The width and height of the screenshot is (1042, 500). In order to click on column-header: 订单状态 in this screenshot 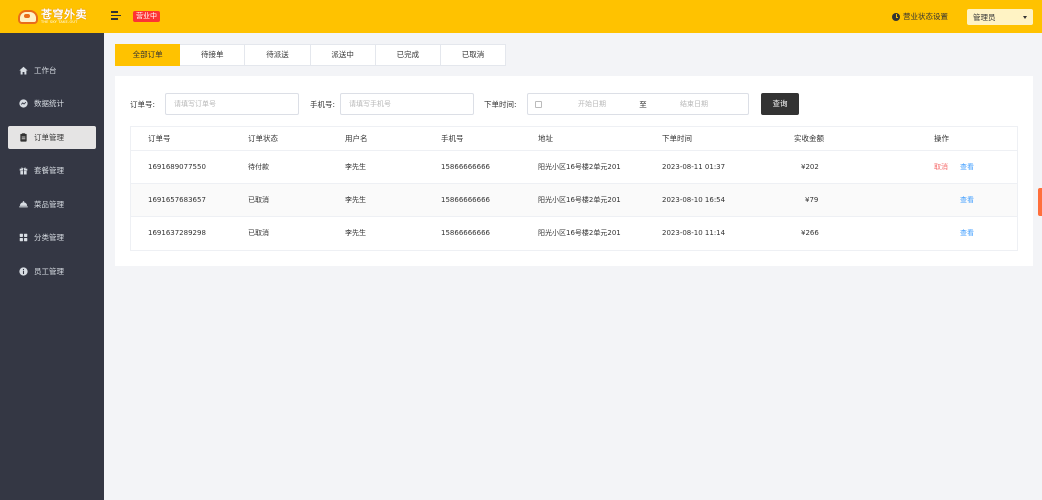, I will do `click(263, 138)`.